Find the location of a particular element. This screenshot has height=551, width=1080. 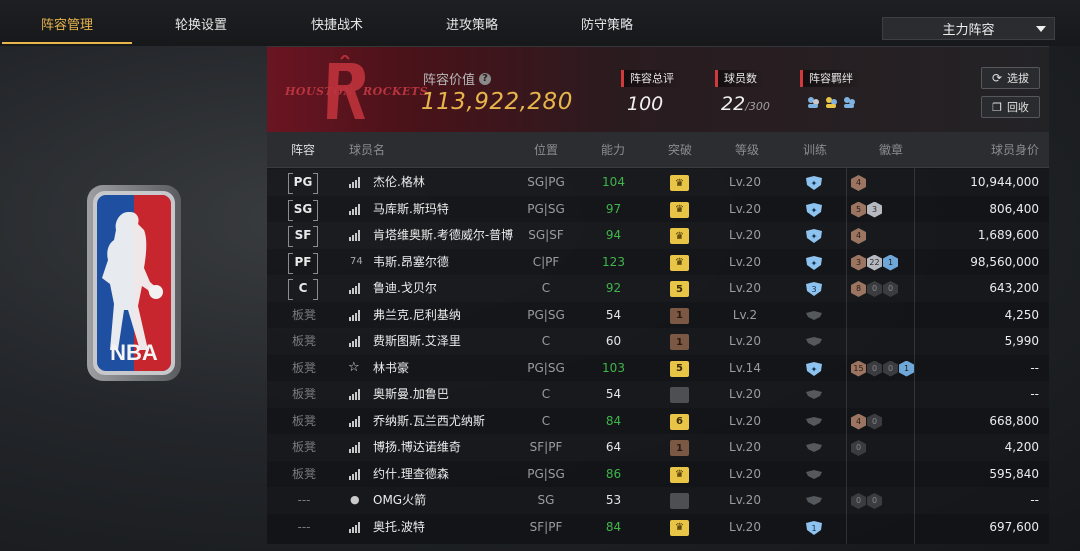

tab-quick-tactics: 快捷战术 is located at coordinates (337, 23).